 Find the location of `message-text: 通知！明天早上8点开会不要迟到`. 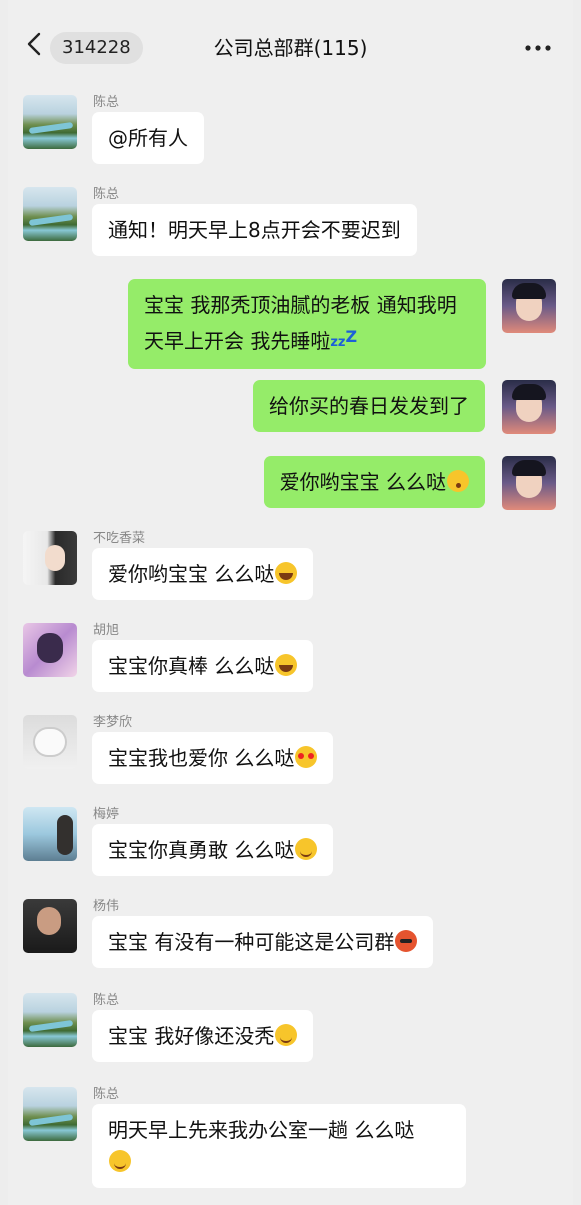

message-text: 通知！明天早上8点开会不要迟到 is located at coordinates (254, 230).